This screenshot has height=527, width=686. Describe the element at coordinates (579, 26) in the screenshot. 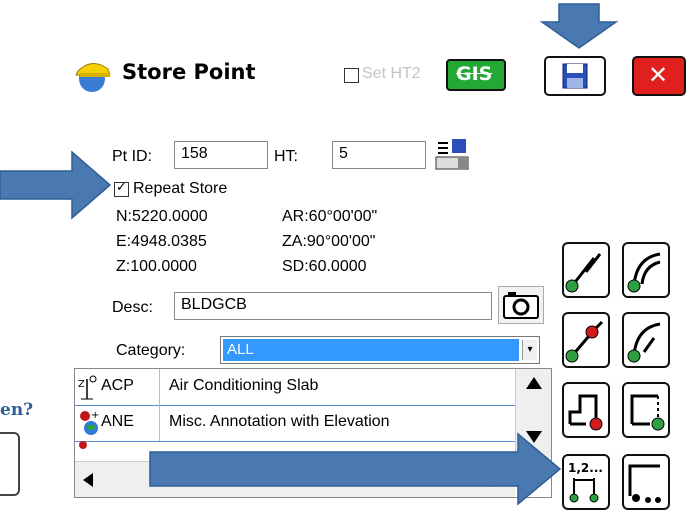

I see `arrow-down-to-save` at that location.